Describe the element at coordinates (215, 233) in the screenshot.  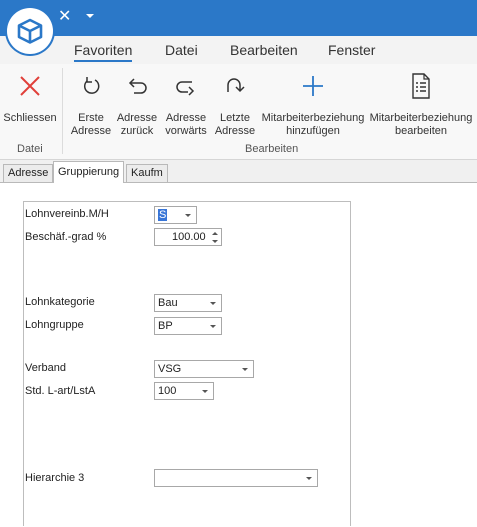
I see `spin-up-icon` at that location.